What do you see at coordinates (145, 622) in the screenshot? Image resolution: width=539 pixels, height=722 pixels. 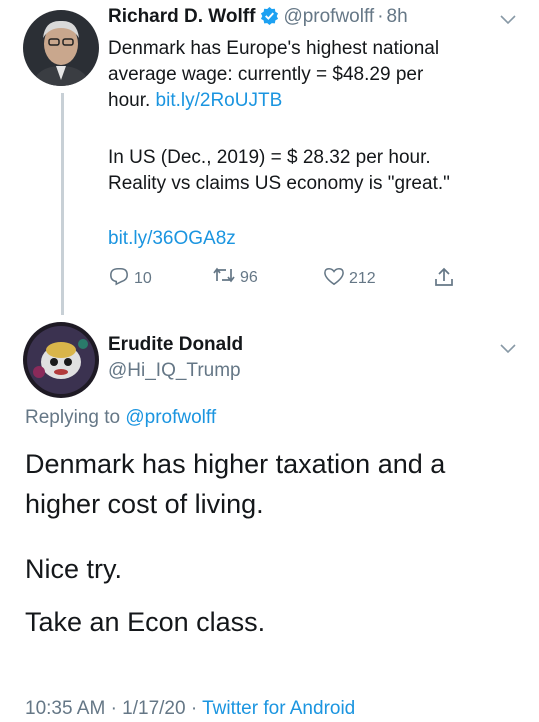 I see `tweet2-body-paragraph3: Take an Econ class.` at bounding box center [145, 622].